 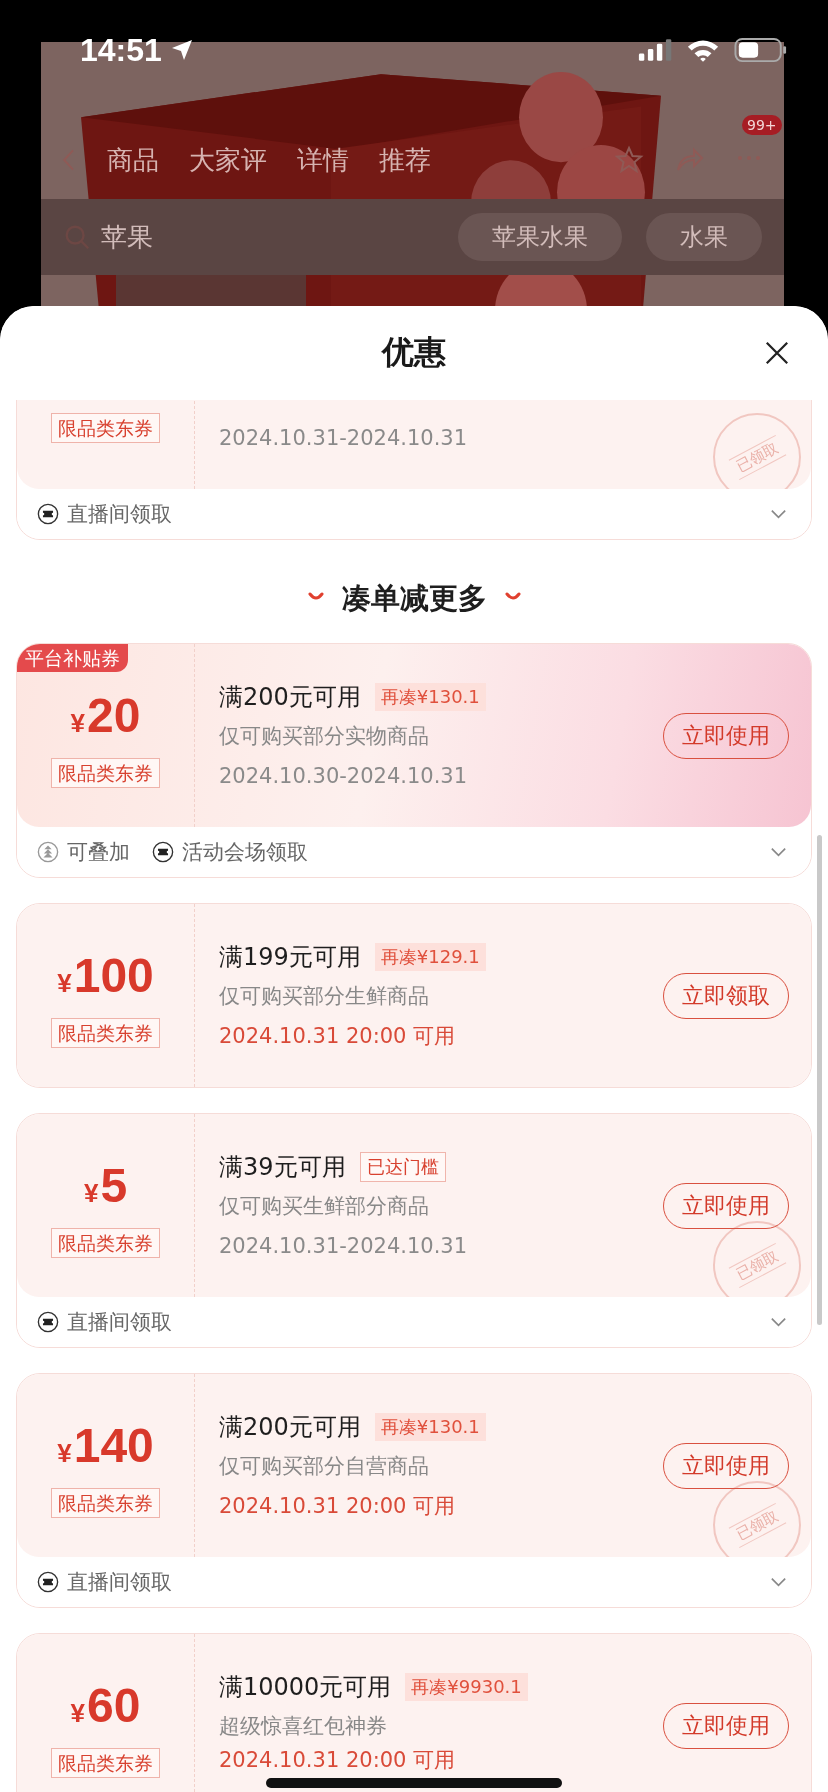 I want to click on footer-label: 可叠加, so click(x=98, y=852).